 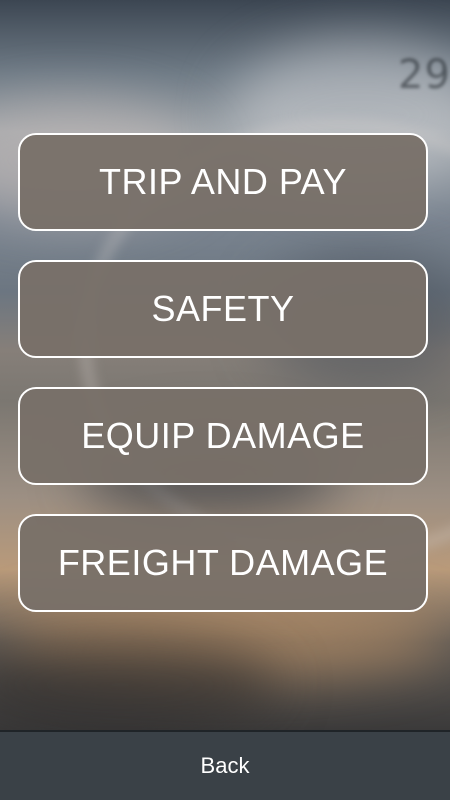 What do you see at coordinates (223, 436) in the screenshot?
I see `equip-damage-button: EQUIP DAMAGE` at bounding box center [223, 436].